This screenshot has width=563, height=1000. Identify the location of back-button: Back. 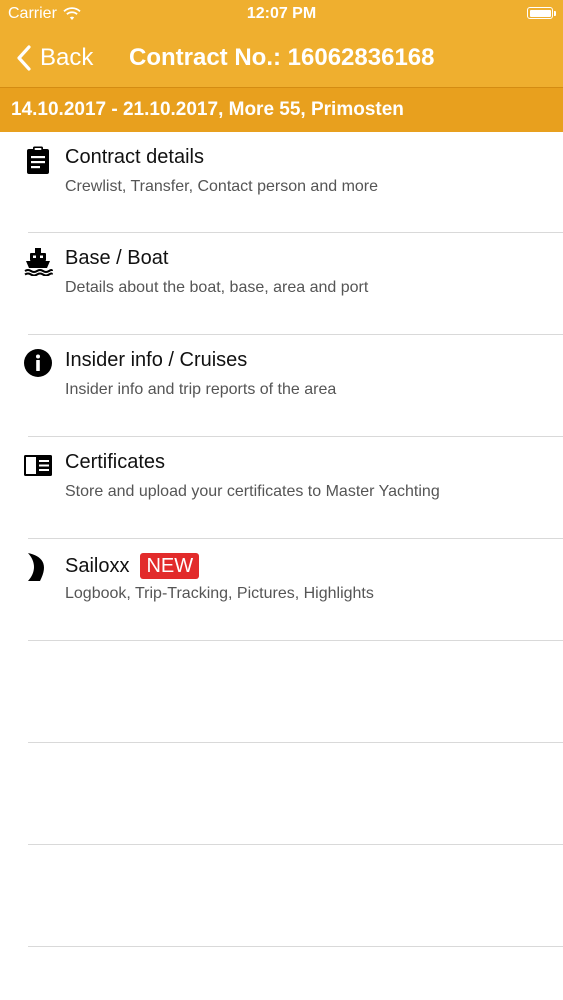
(53, 57).